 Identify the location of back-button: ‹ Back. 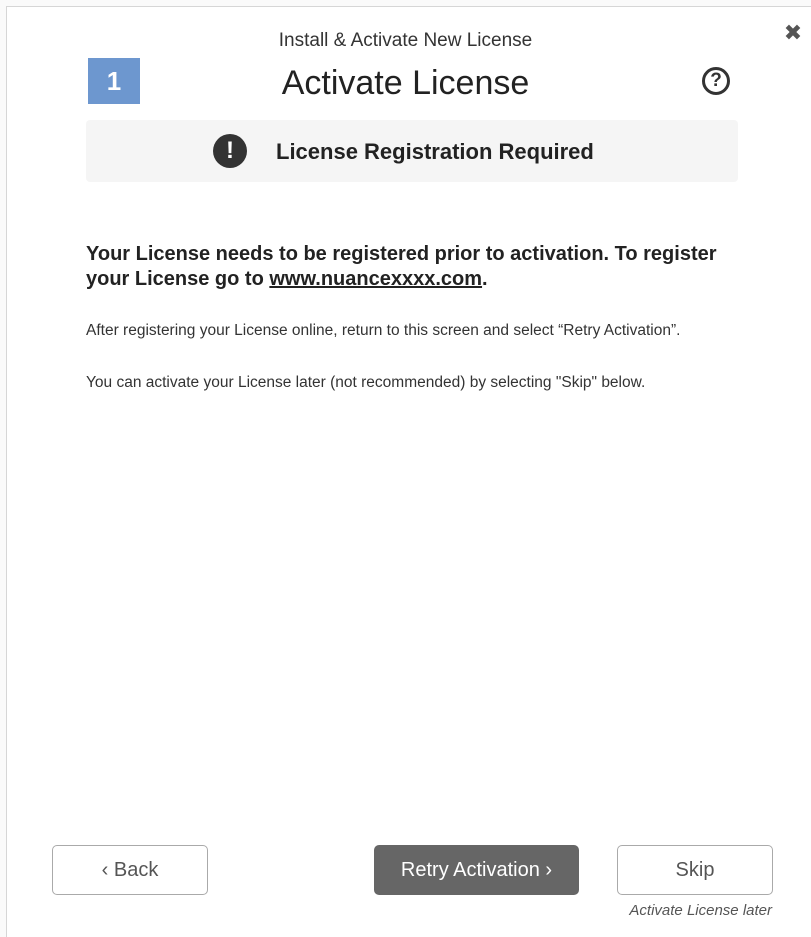
(130, 870).